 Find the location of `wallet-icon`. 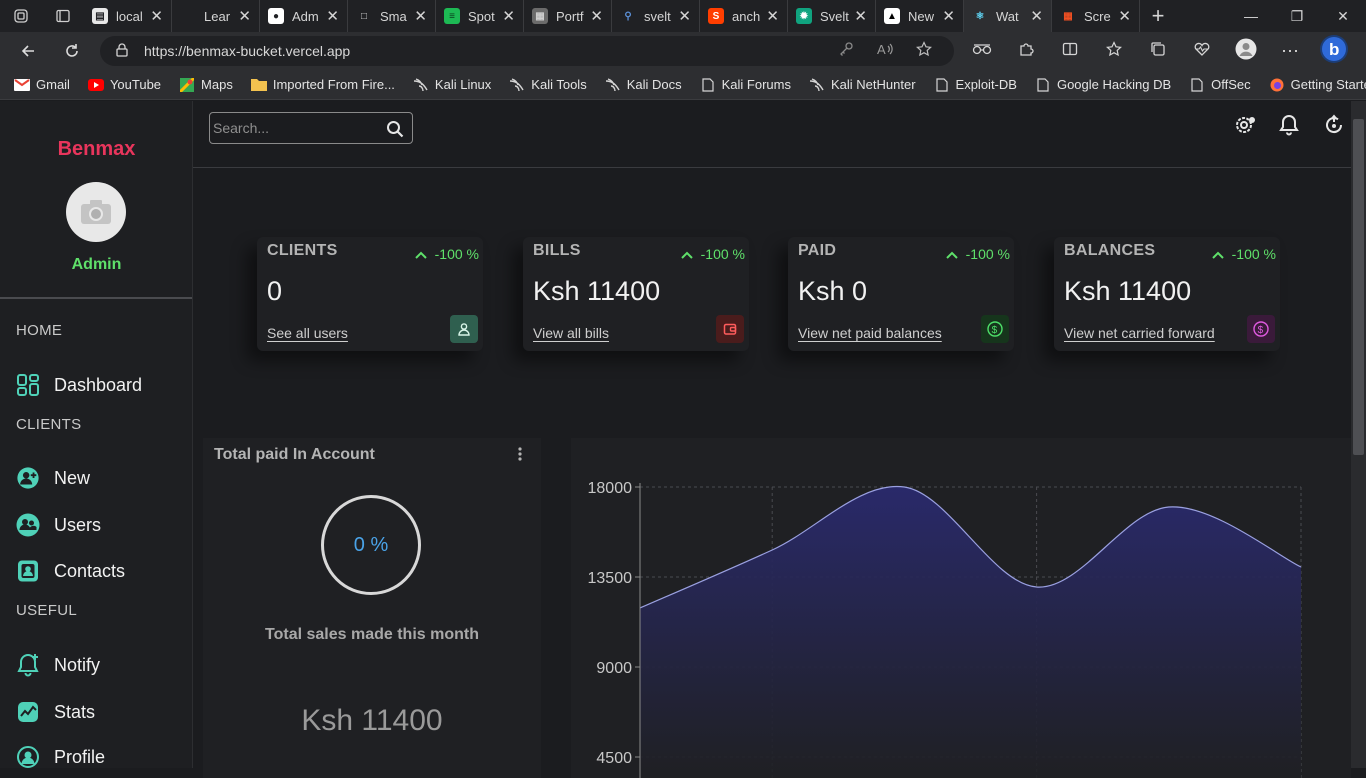

wallet-icon is located at coordinates (730, 329).